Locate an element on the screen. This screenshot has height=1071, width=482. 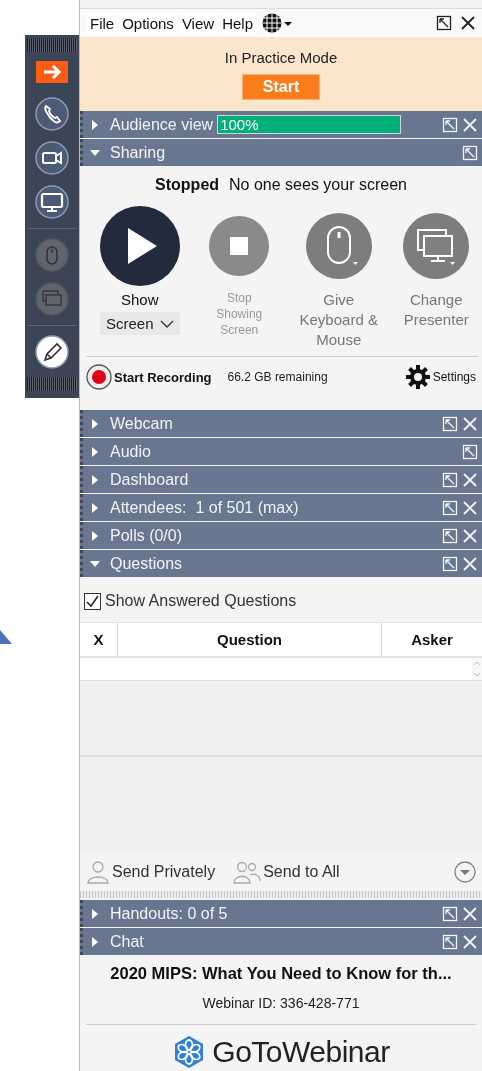
chevron-icon is located at coordinates (166, 323).